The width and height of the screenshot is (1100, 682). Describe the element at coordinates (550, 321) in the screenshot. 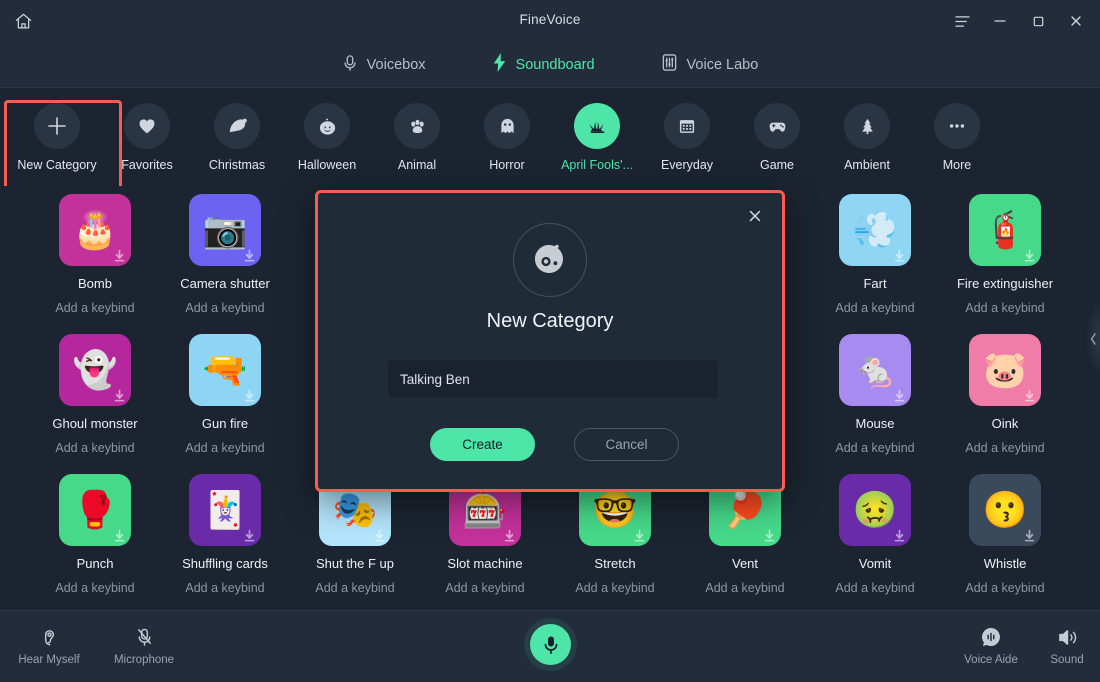

I see `dialog-title: New Category` at that location.